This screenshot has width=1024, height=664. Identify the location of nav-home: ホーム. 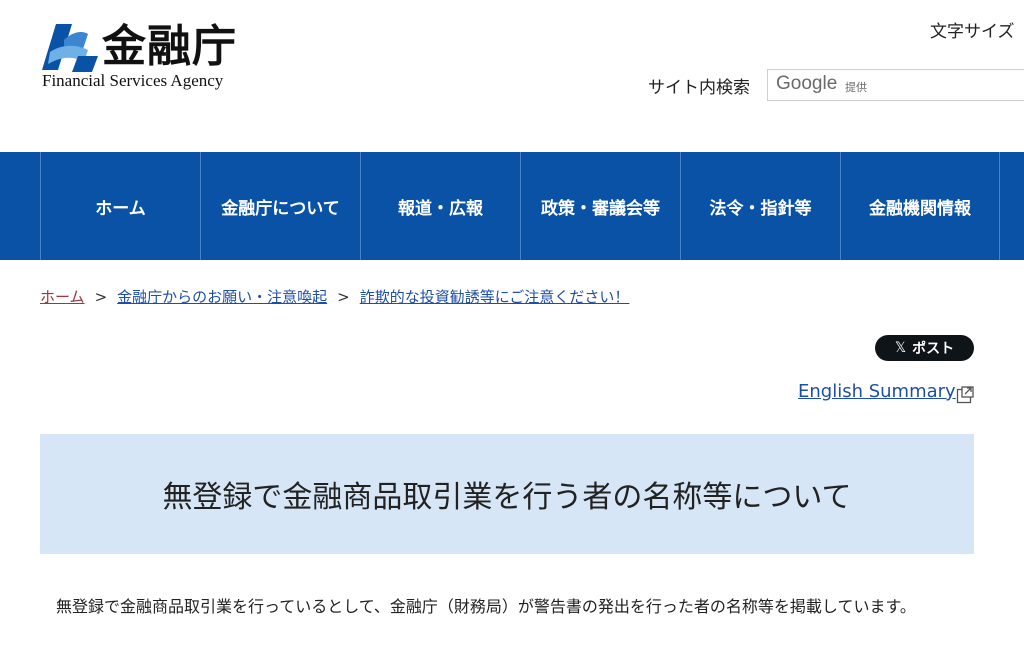
(120, 206).